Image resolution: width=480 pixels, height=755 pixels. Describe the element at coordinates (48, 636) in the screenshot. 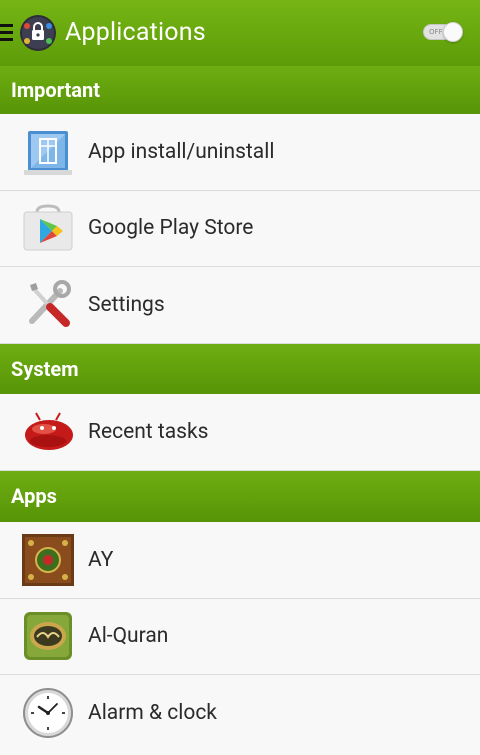

I see `quran-icon` at that location.